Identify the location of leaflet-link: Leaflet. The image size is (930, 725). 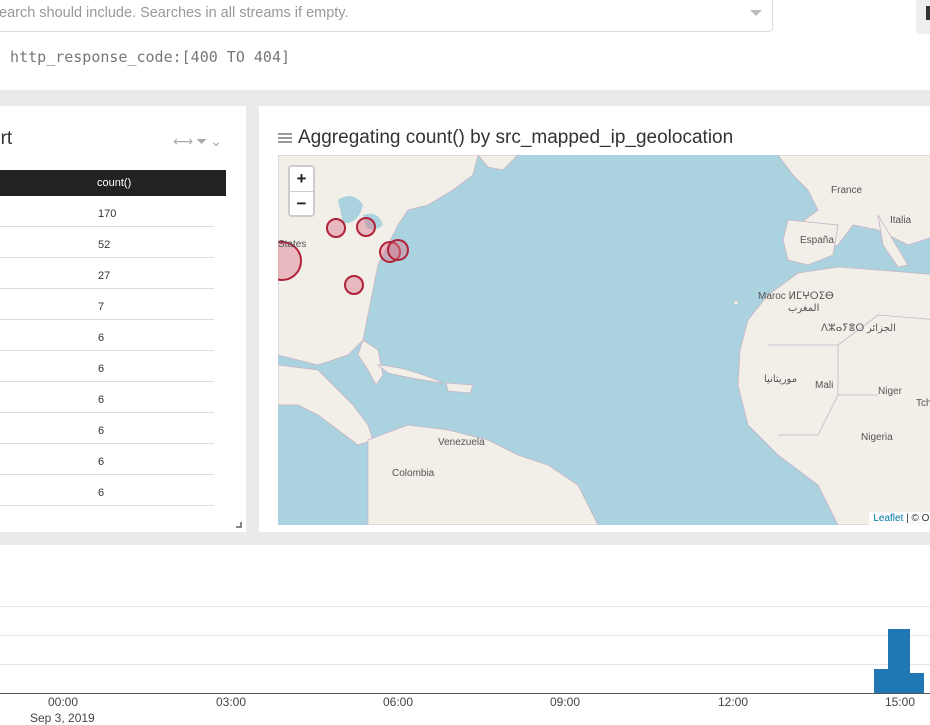
(888, 518).